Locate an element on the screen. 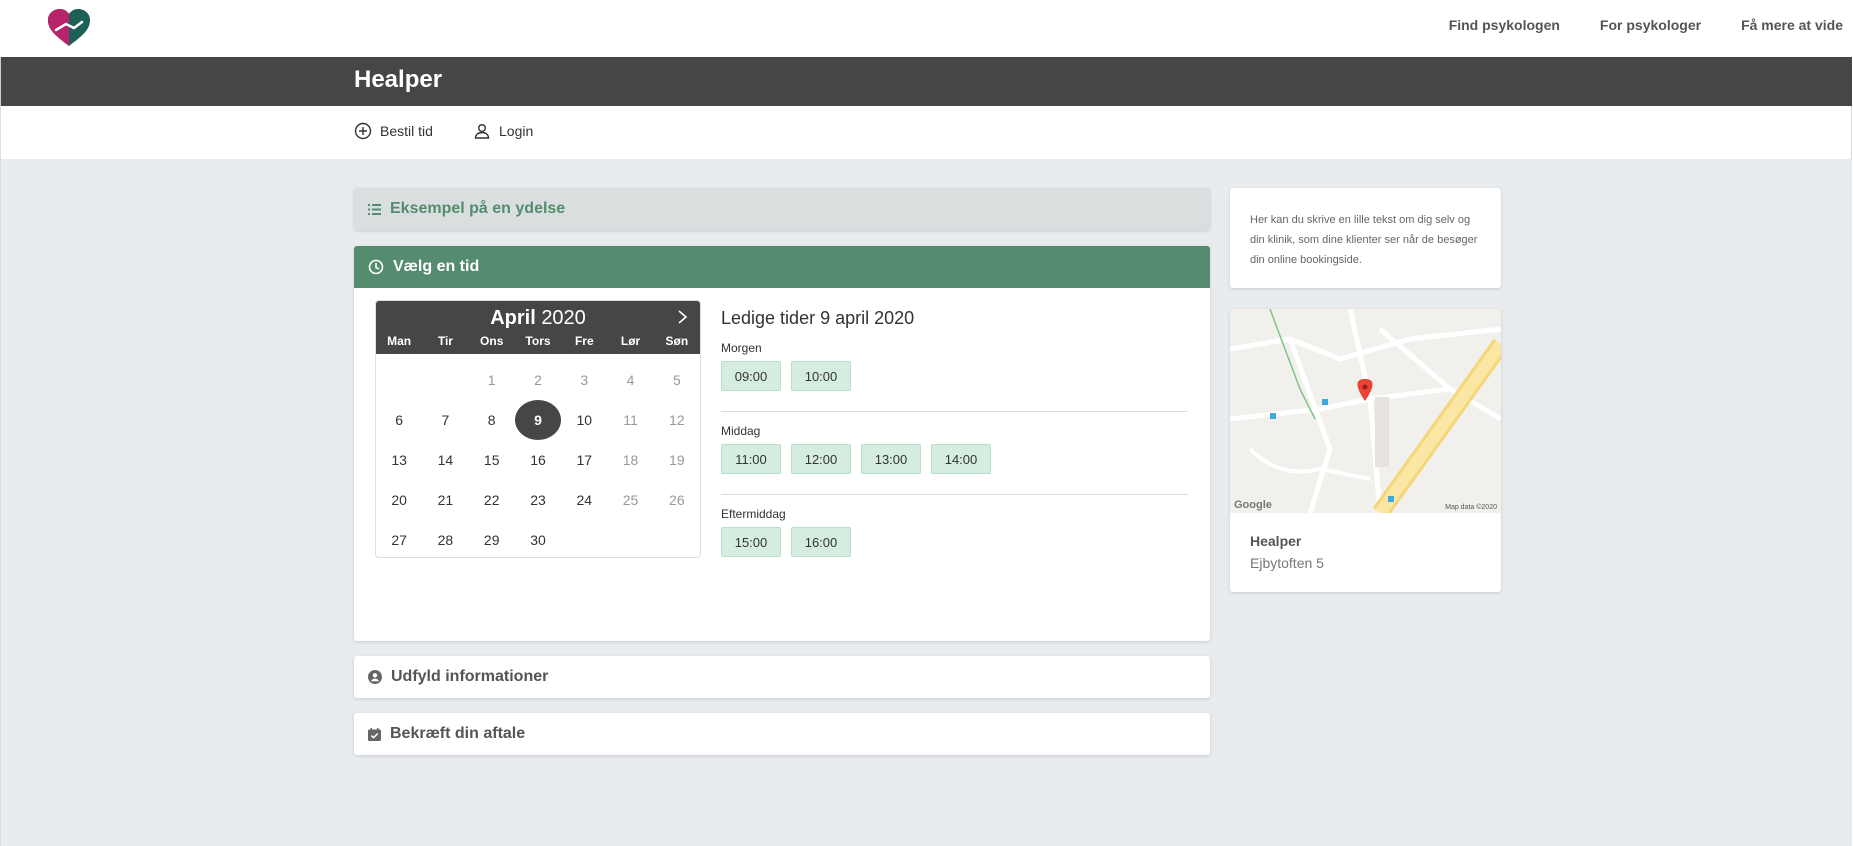  map-google-logo: Google is located at coordinates (1253, 505).